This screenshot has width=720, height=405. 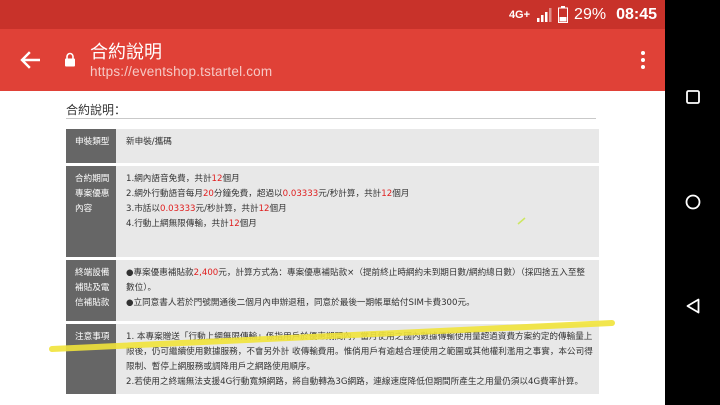 I want to click on signal-icon, so click(x=544, y=14).